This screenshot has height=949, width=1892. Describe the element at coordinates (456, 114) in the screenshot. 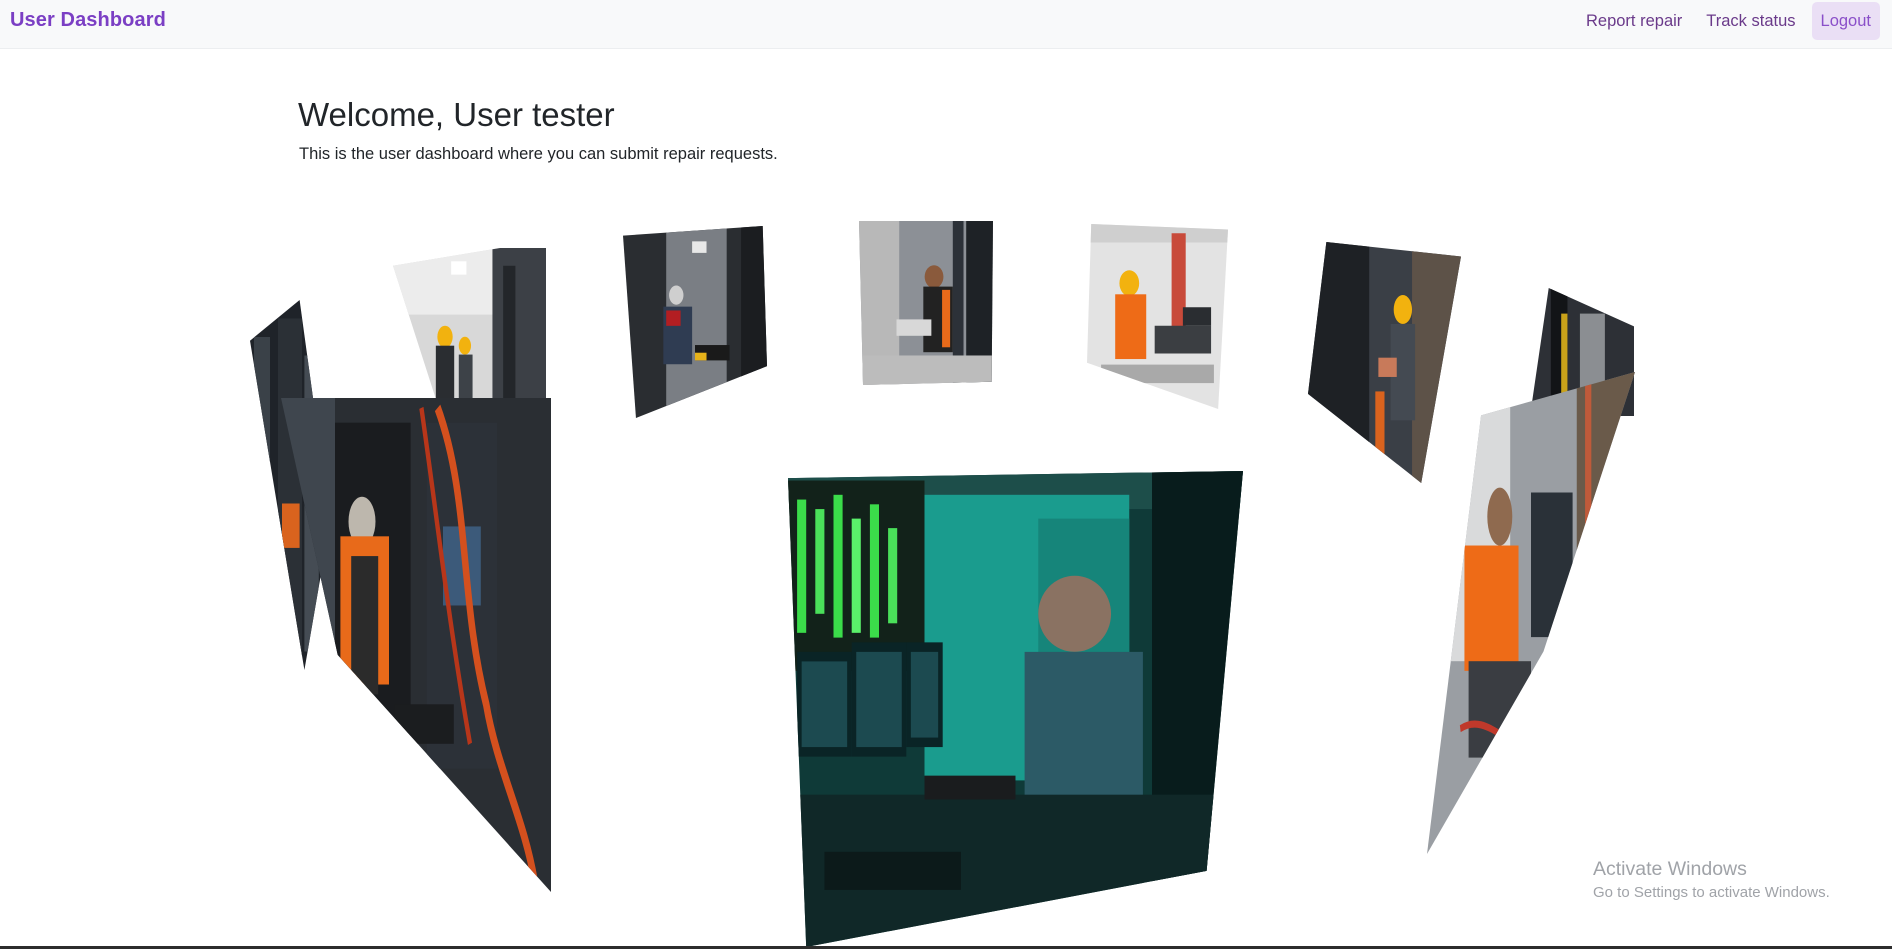

I see `page-title: Welcome, User tester` at that location.